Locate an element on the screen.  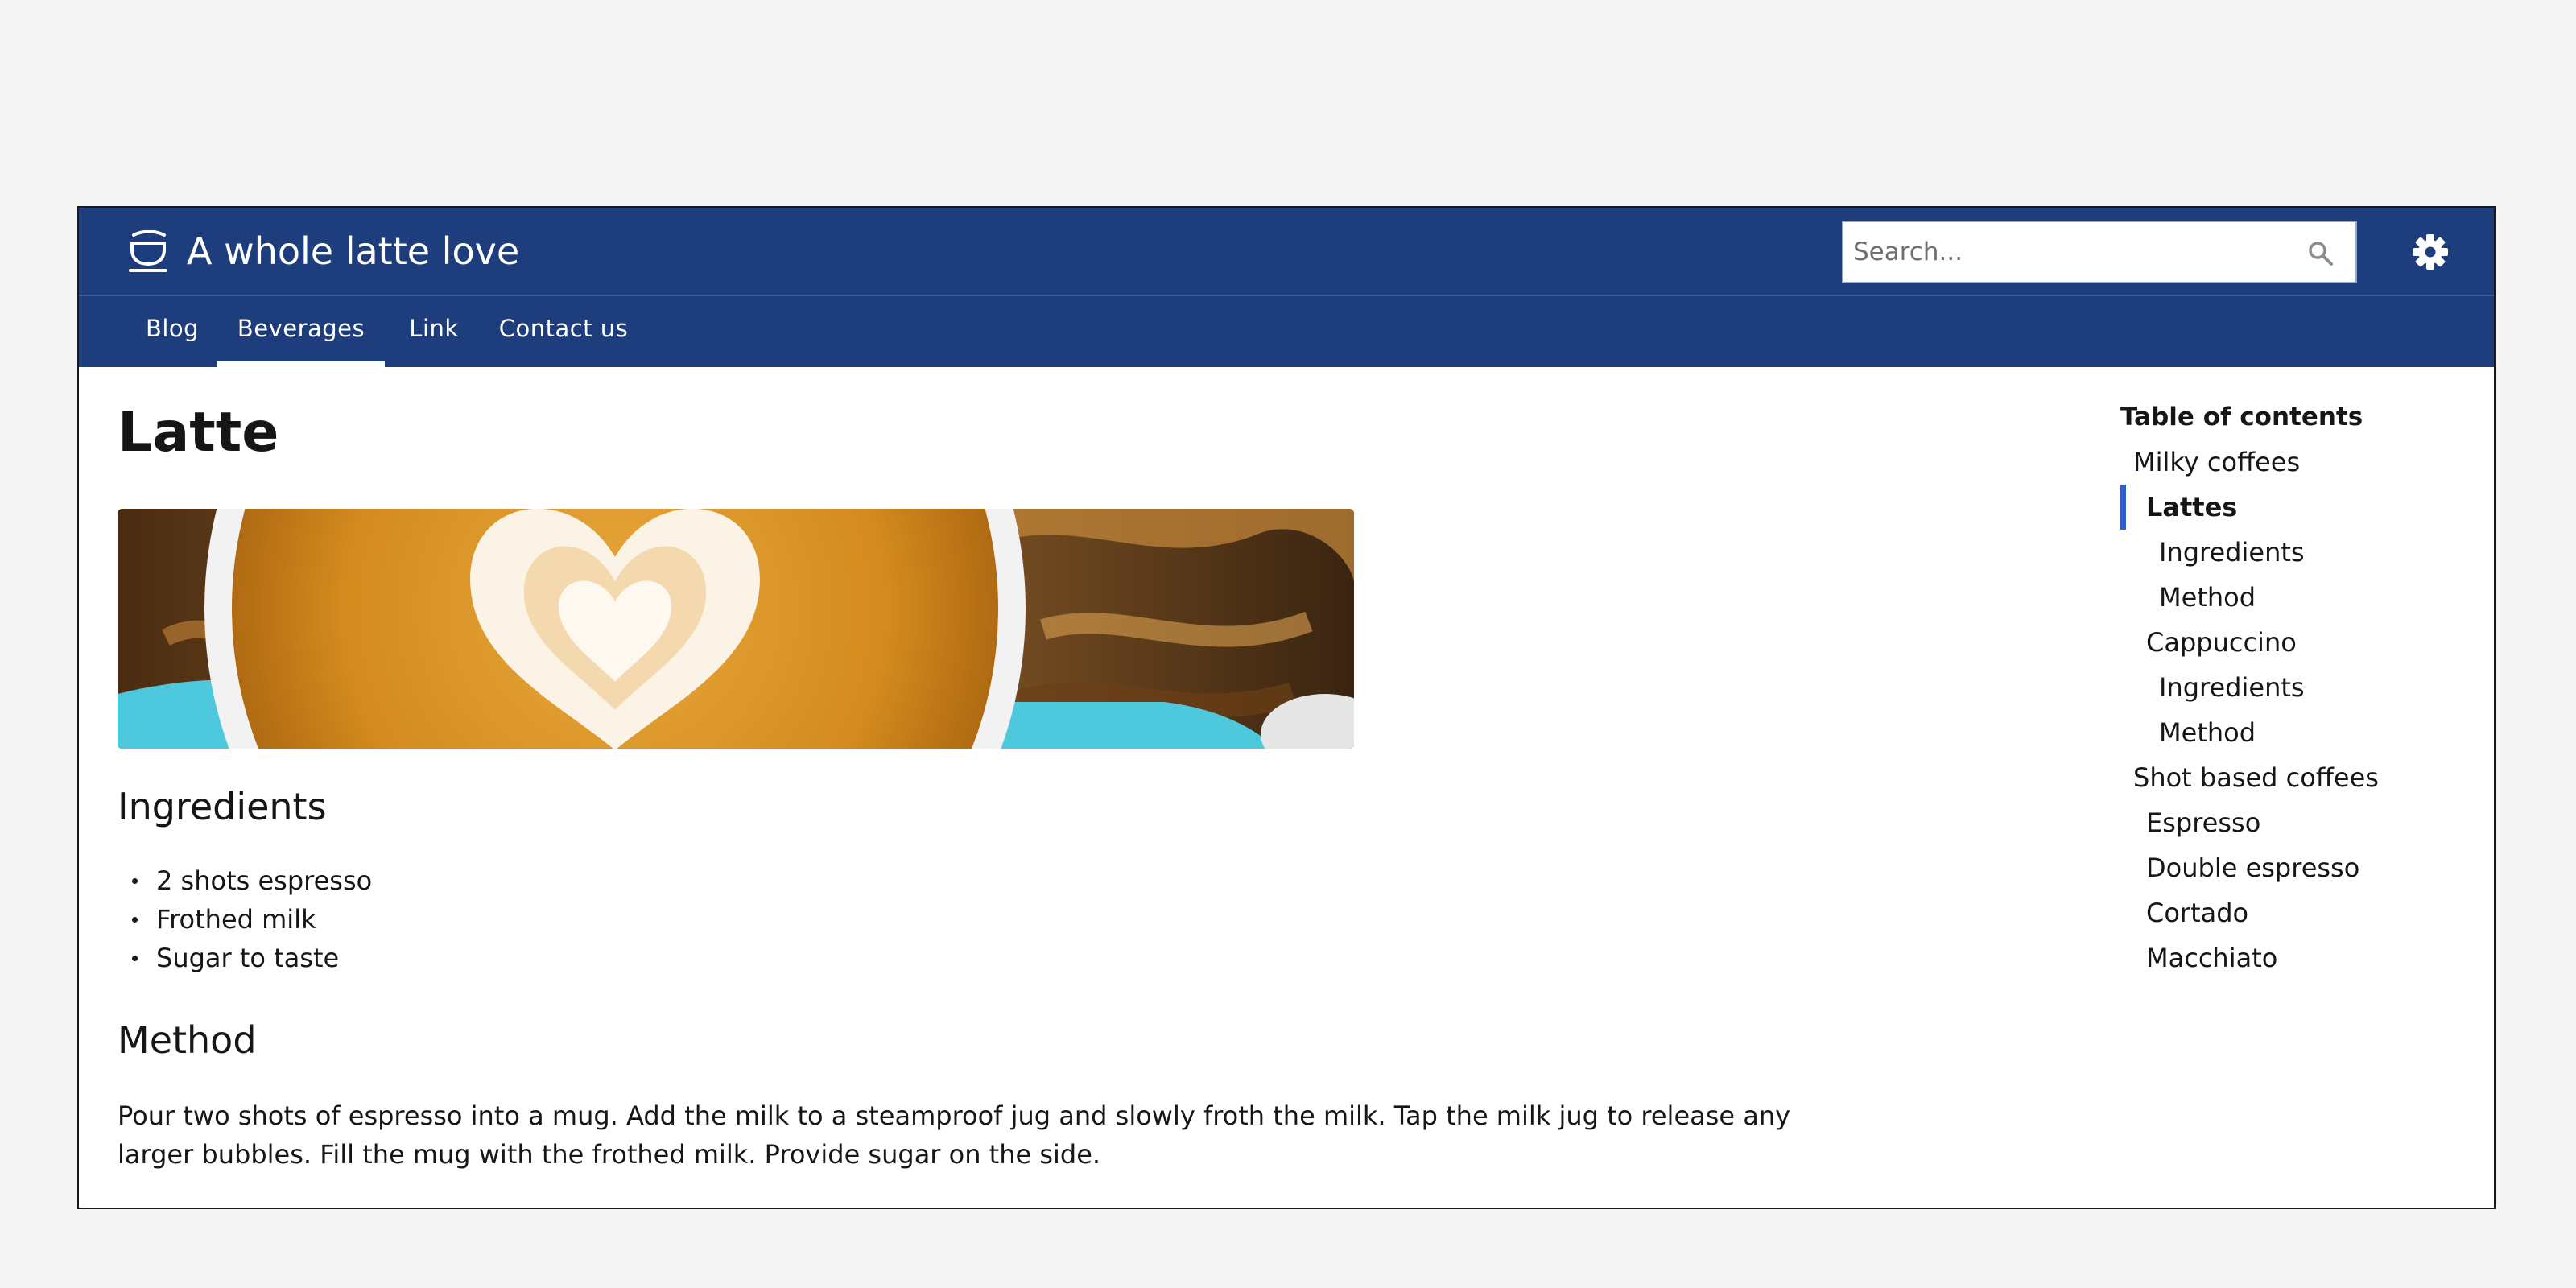
method-heading: Method is located at coordinates (187, 1040).